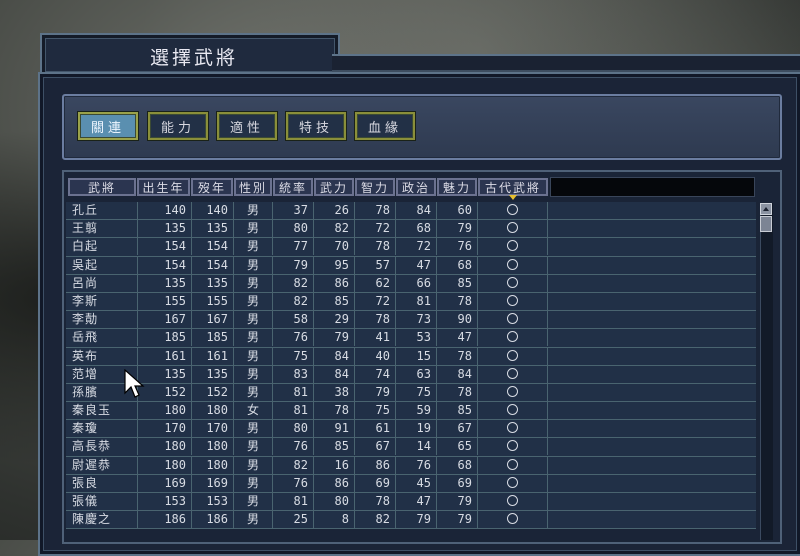  Describe the element at coordinates (411, 247) in the screenshot. I see `table-row: 白起 154 154 男 77 70 78 72 76` at that location.